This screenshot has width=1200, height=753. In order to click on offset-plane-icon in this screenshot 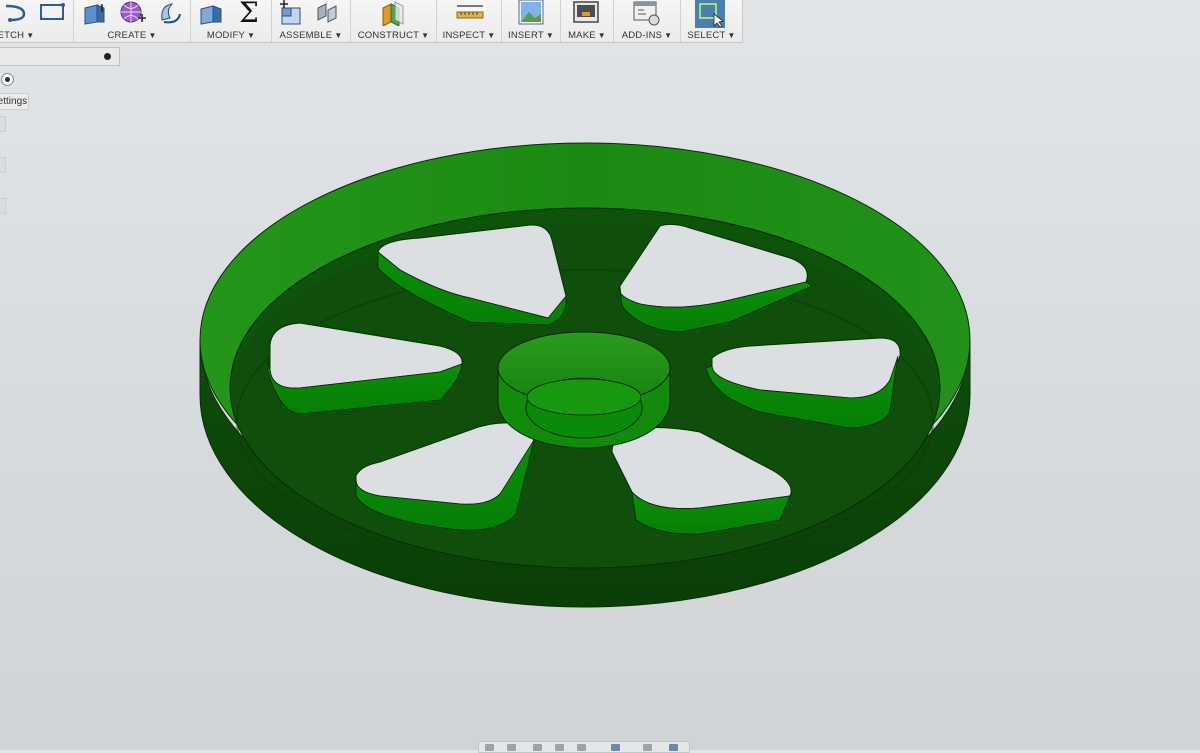, I will do `click(394, 13)`.